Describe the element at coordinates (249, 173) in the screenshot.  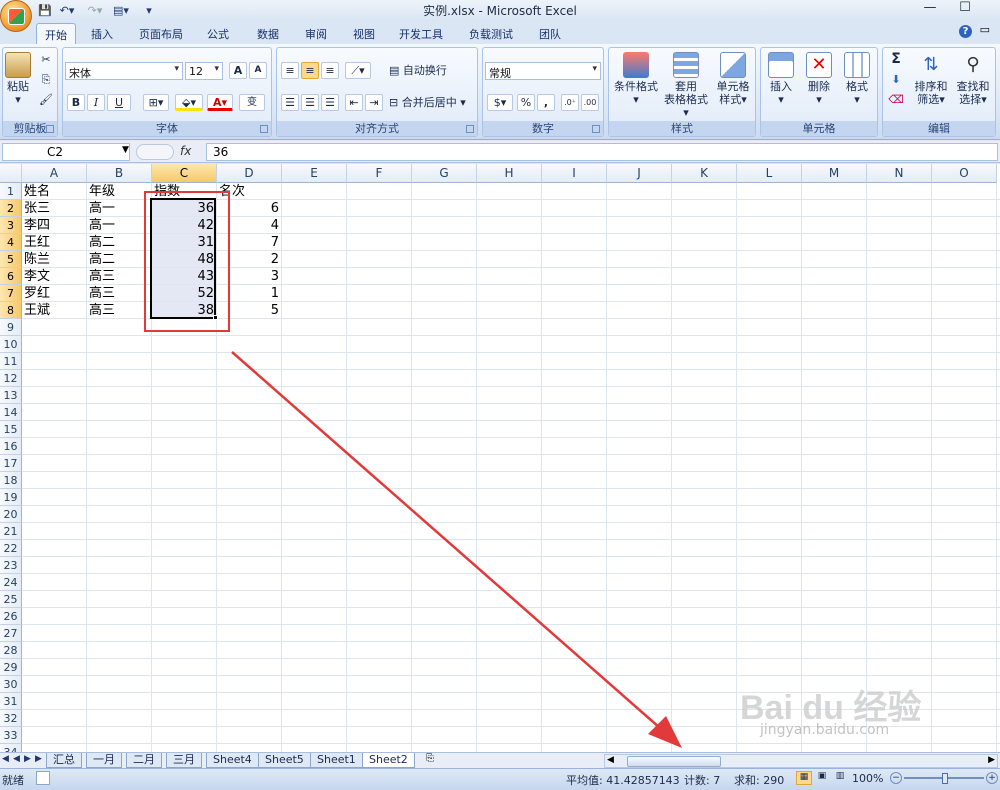
I see `column-header-d: D` at that location.